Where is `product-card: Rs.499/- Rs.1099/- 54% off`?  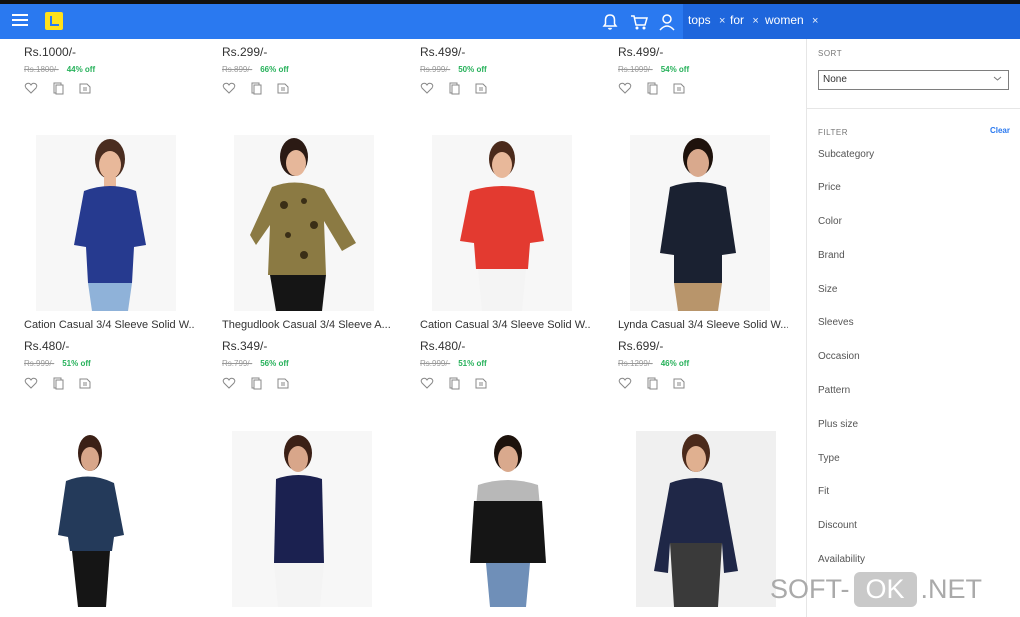 product-card: Rs.499/- Rs.1099/- 54% off is located at coordinates (708, 61).